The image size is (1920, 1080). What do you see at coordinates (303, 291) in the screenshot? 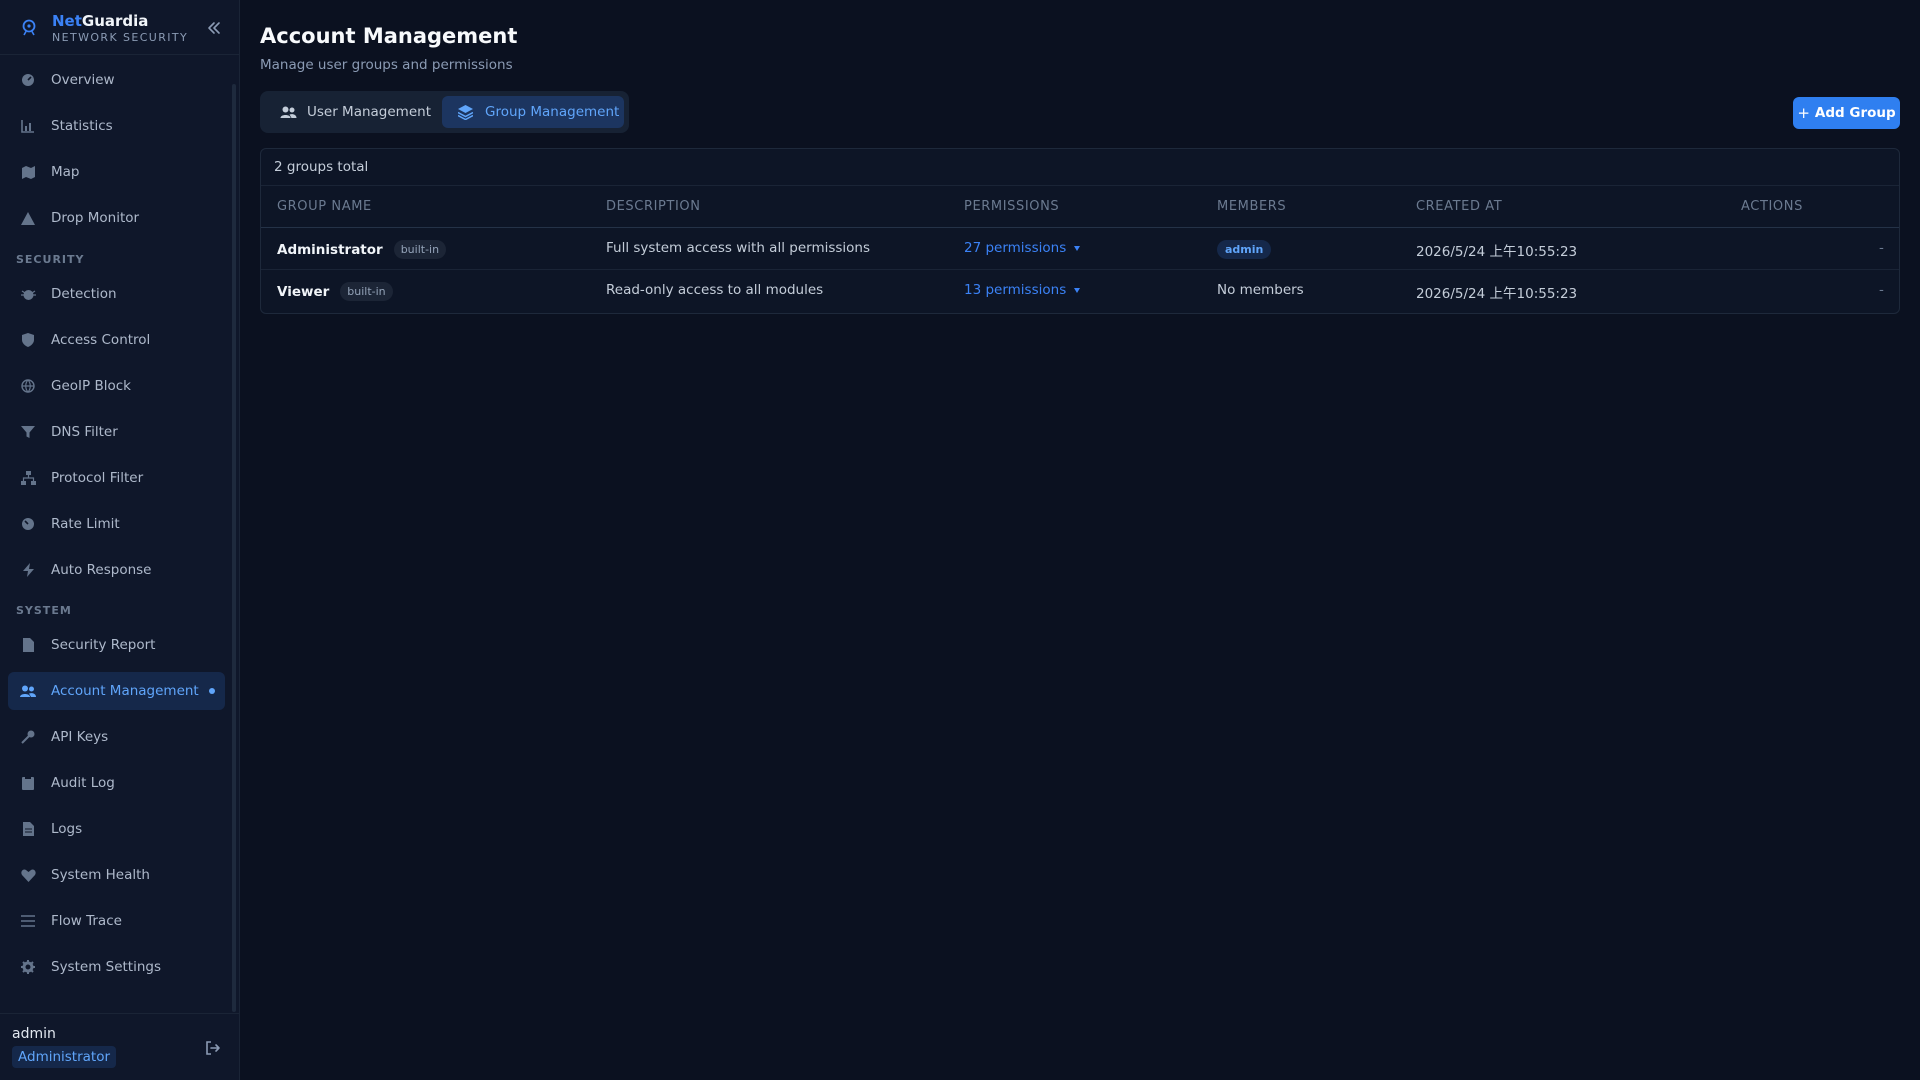
I see `group-name: Viewer` at bounding box center [303, 291].